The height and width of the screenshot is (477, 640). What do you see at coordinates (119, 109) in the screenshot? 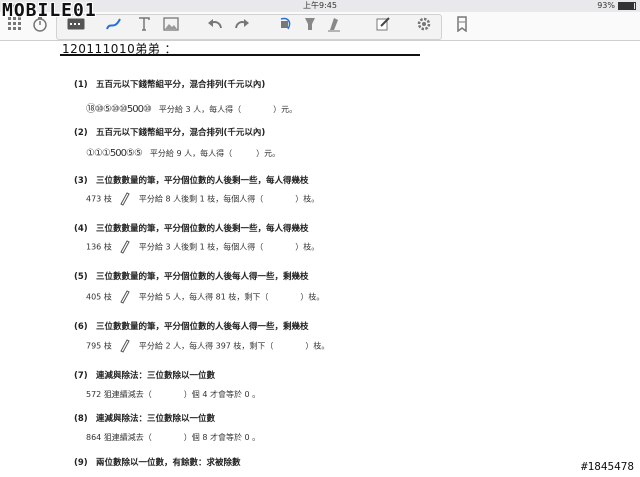
I see `coins-image: ⑱⑩⑤⑩⑩500⑩` at bounding box center [119, 109].